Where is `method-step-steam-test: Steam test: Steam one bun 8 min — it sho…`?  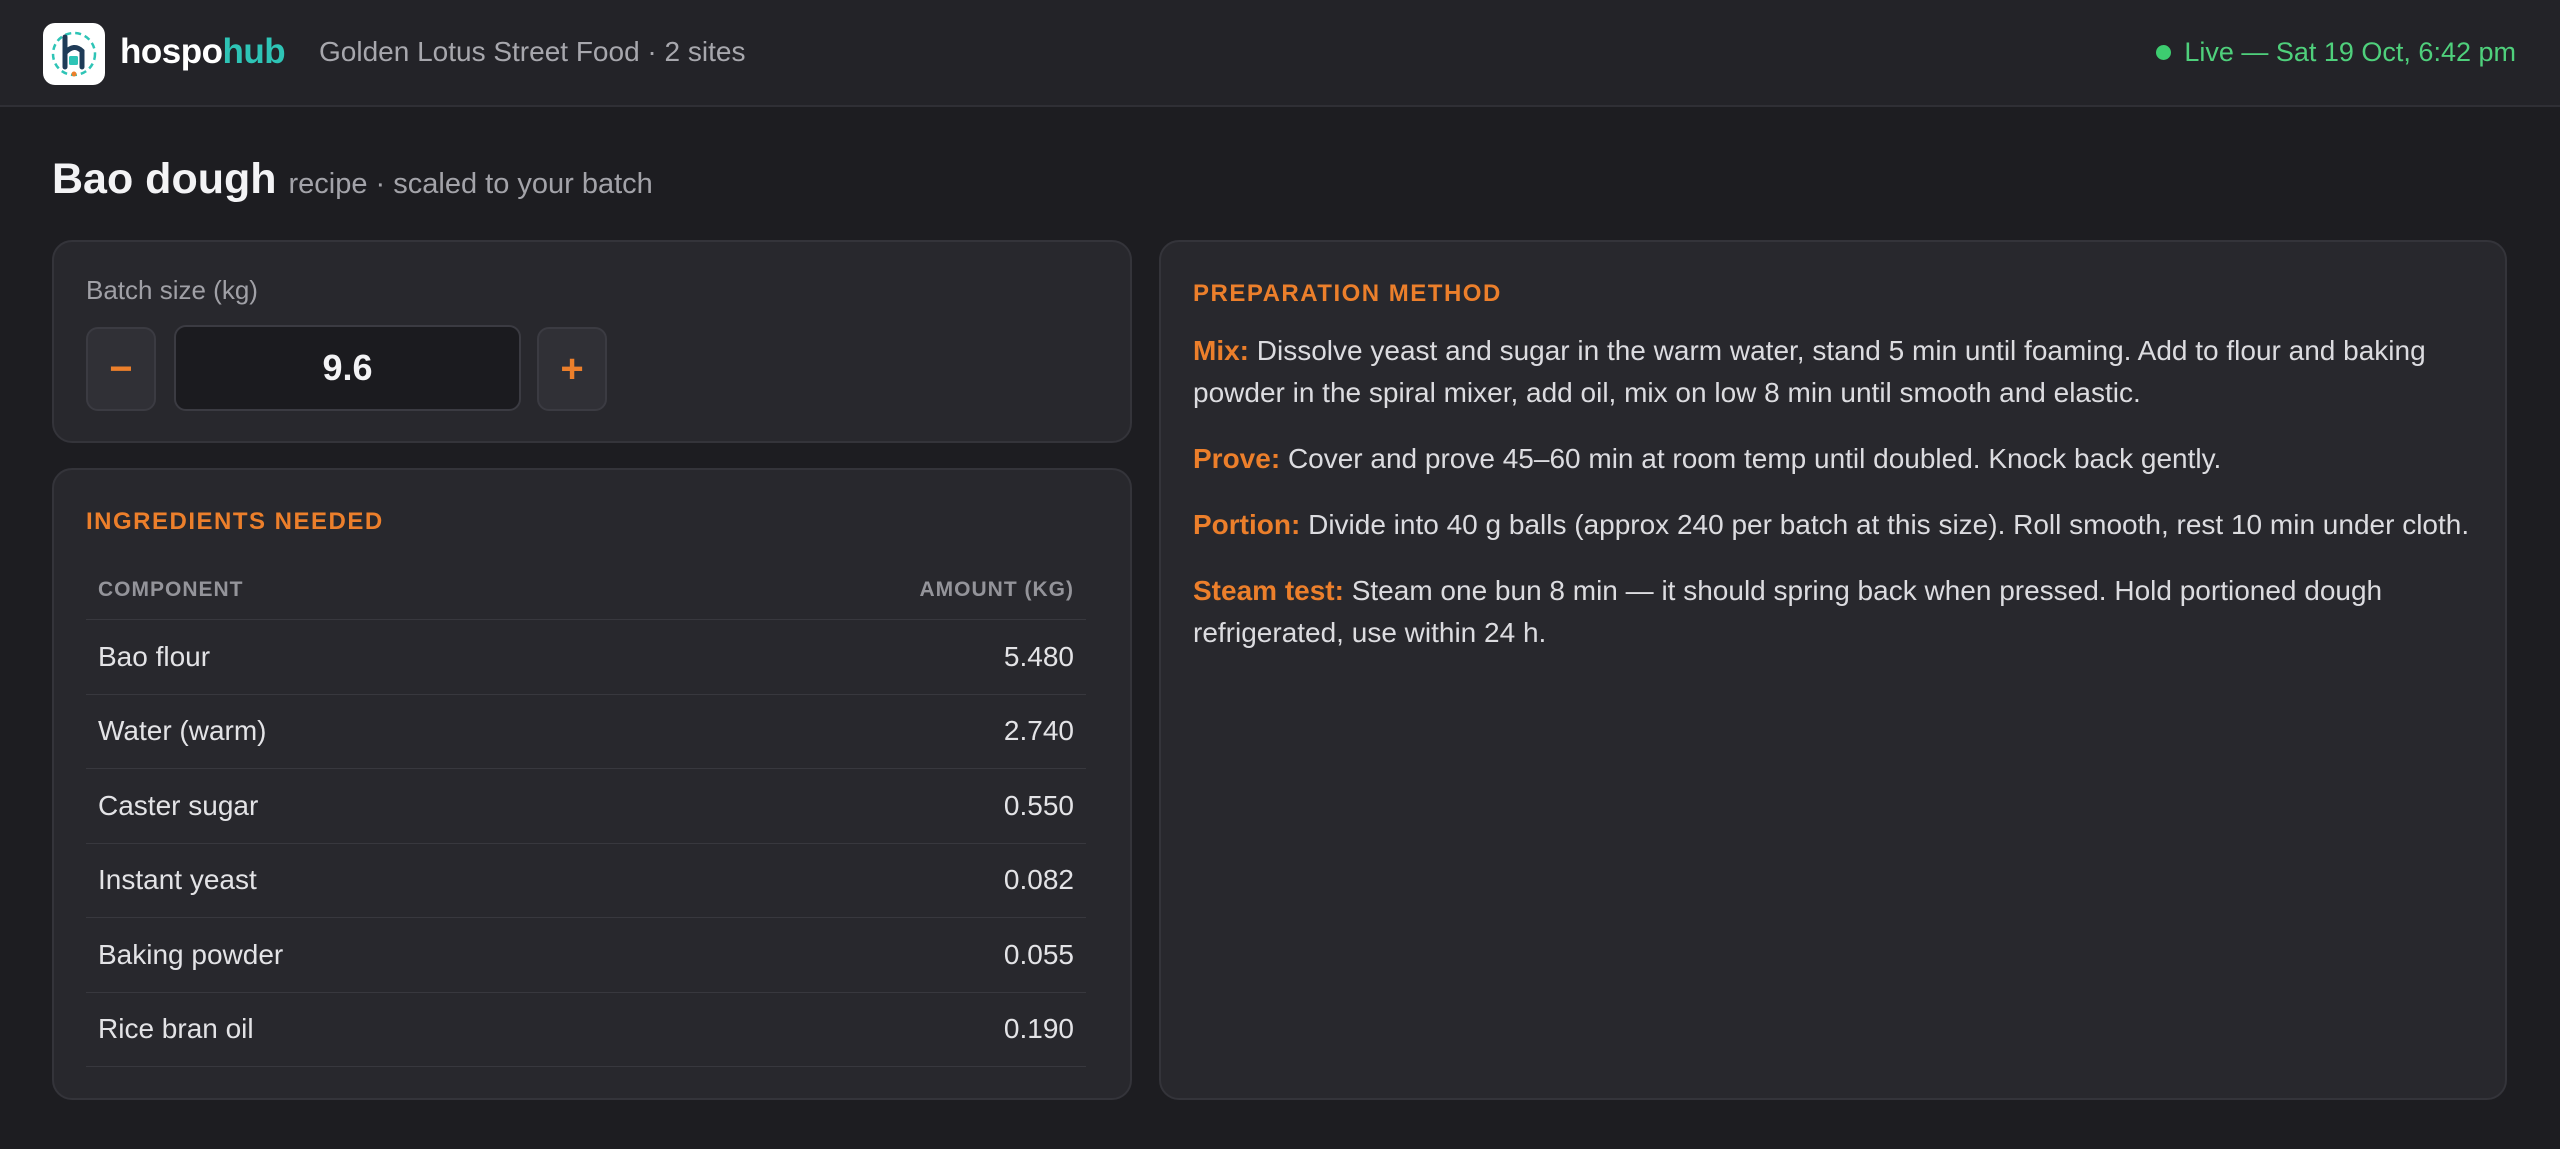
method-step-steam-test: Steam test: Steam one bun 8 min — it sho… is located at coordinates (1838, 612).